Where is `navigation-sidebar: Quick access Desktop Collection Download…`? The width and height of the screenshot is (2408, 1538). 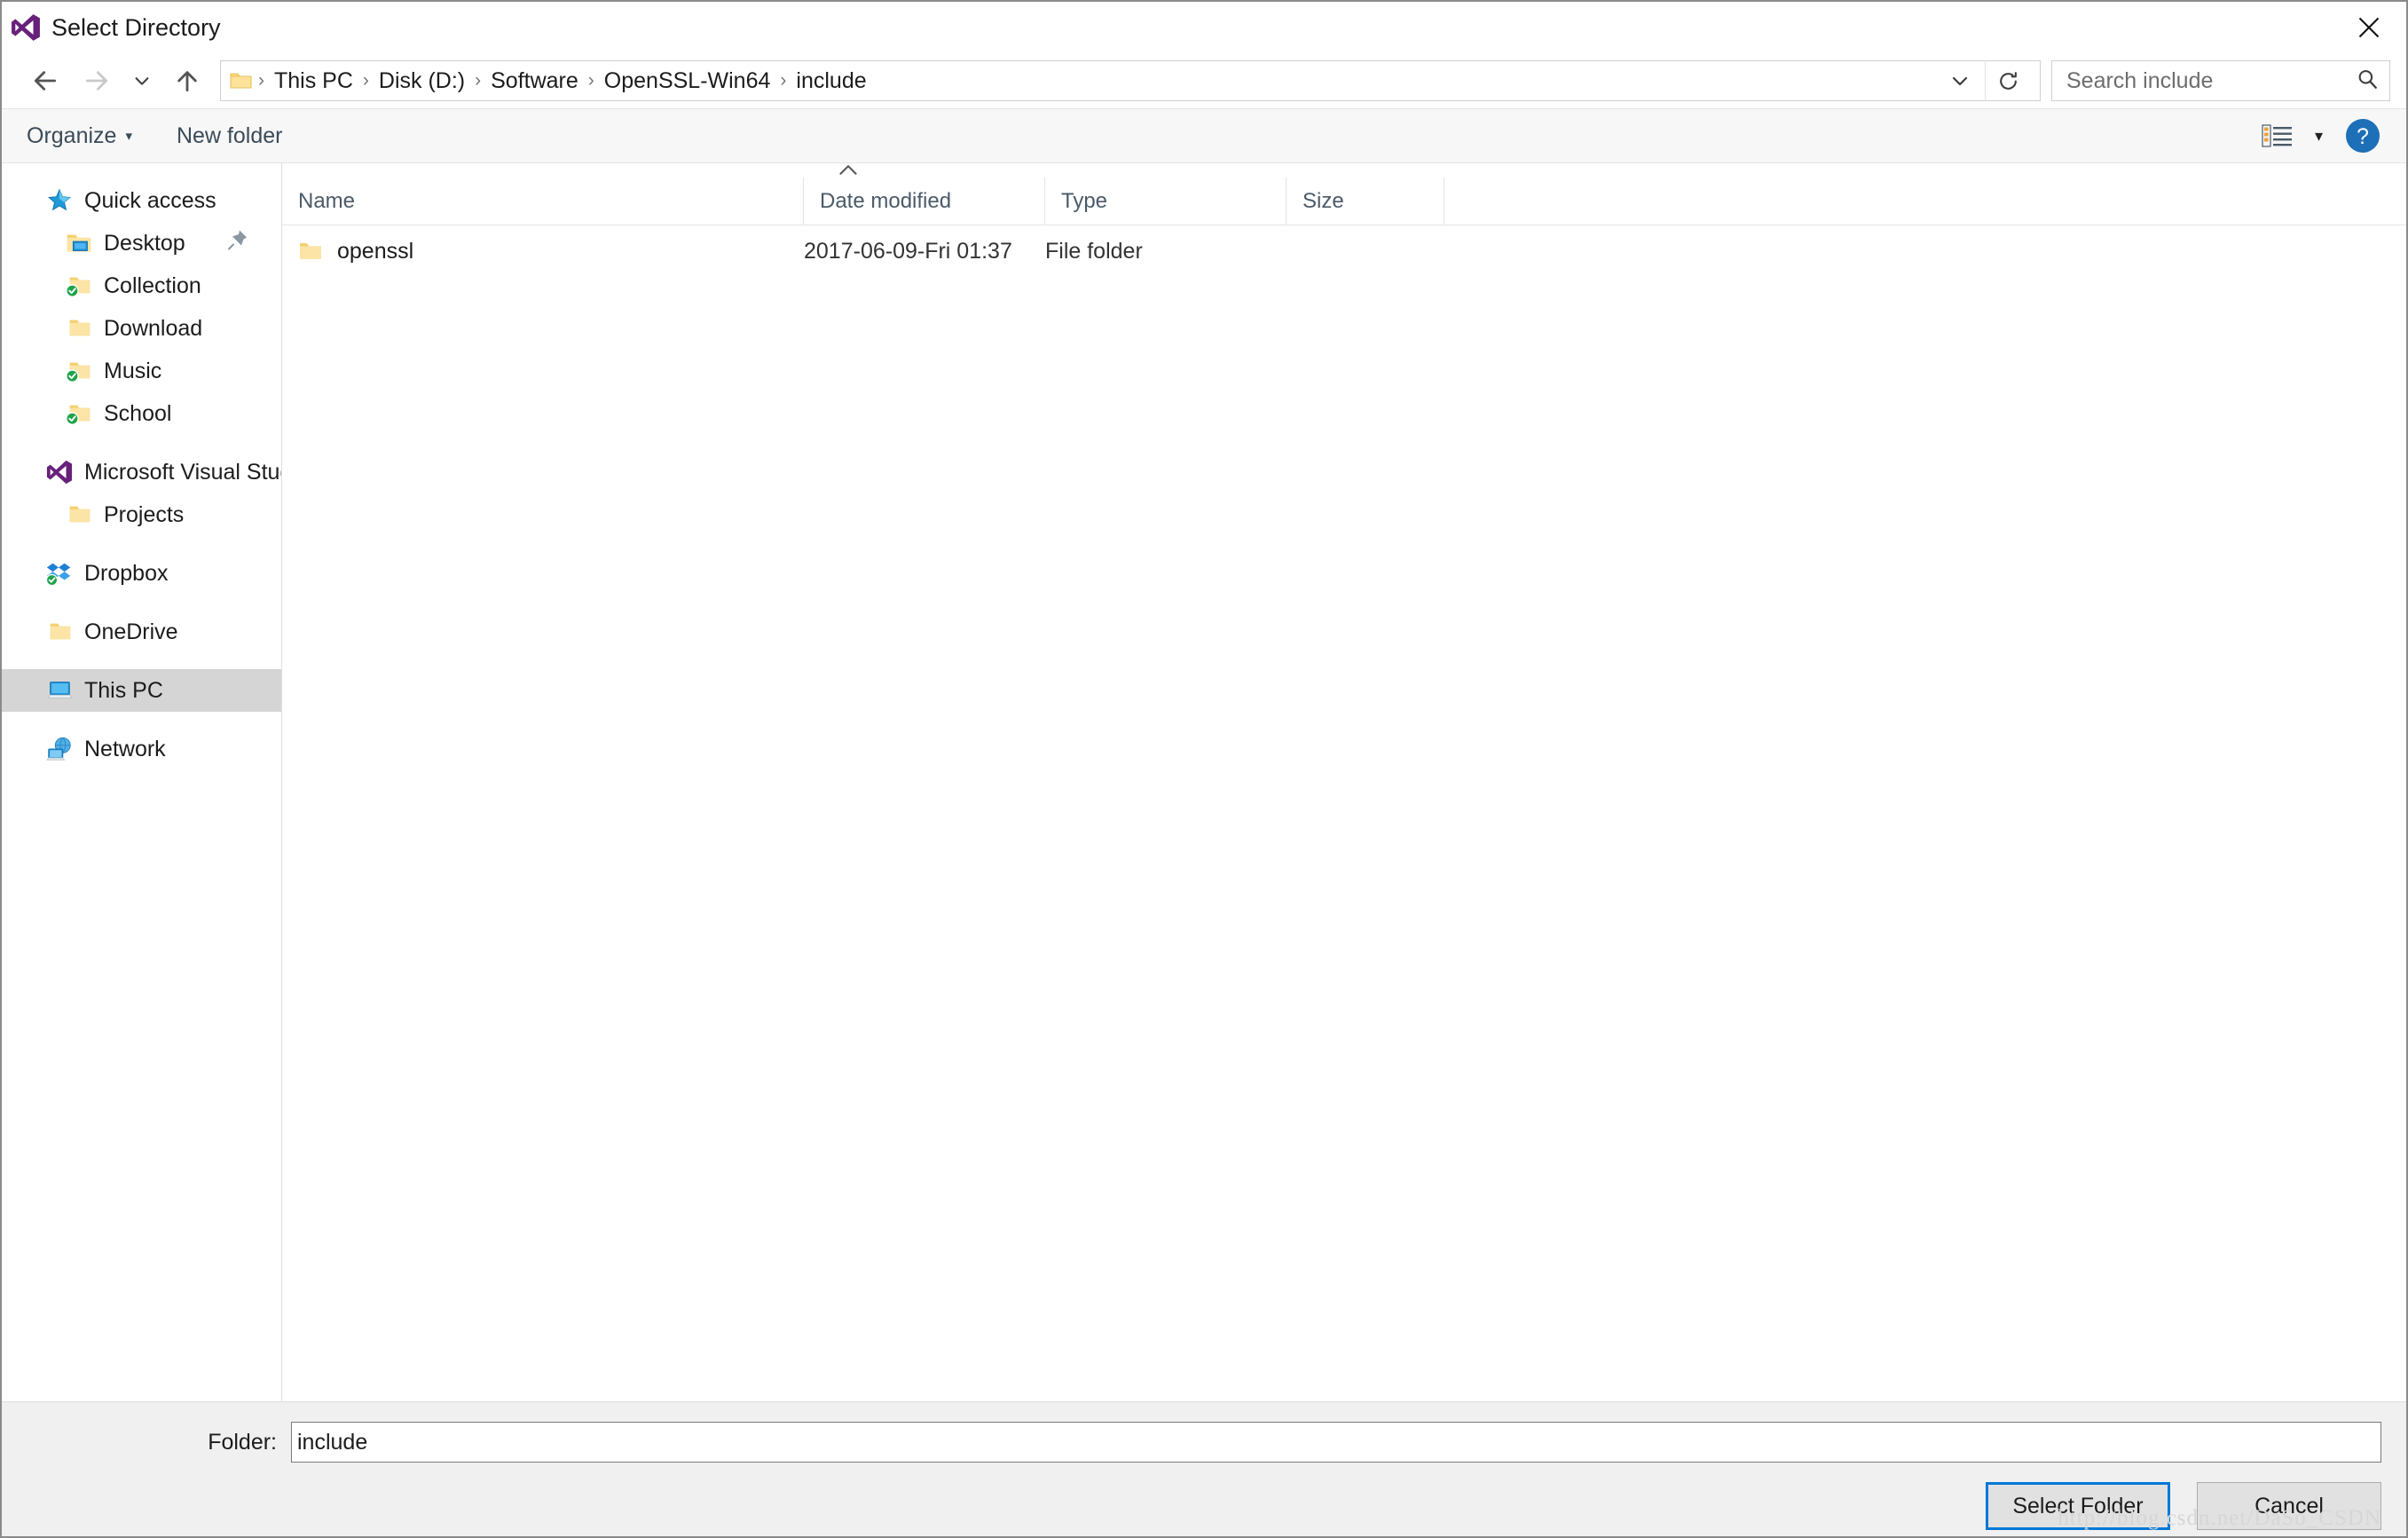 navigation-sidebar: Quick access Desktop Collection Download… is located at coordinates (142, 782).